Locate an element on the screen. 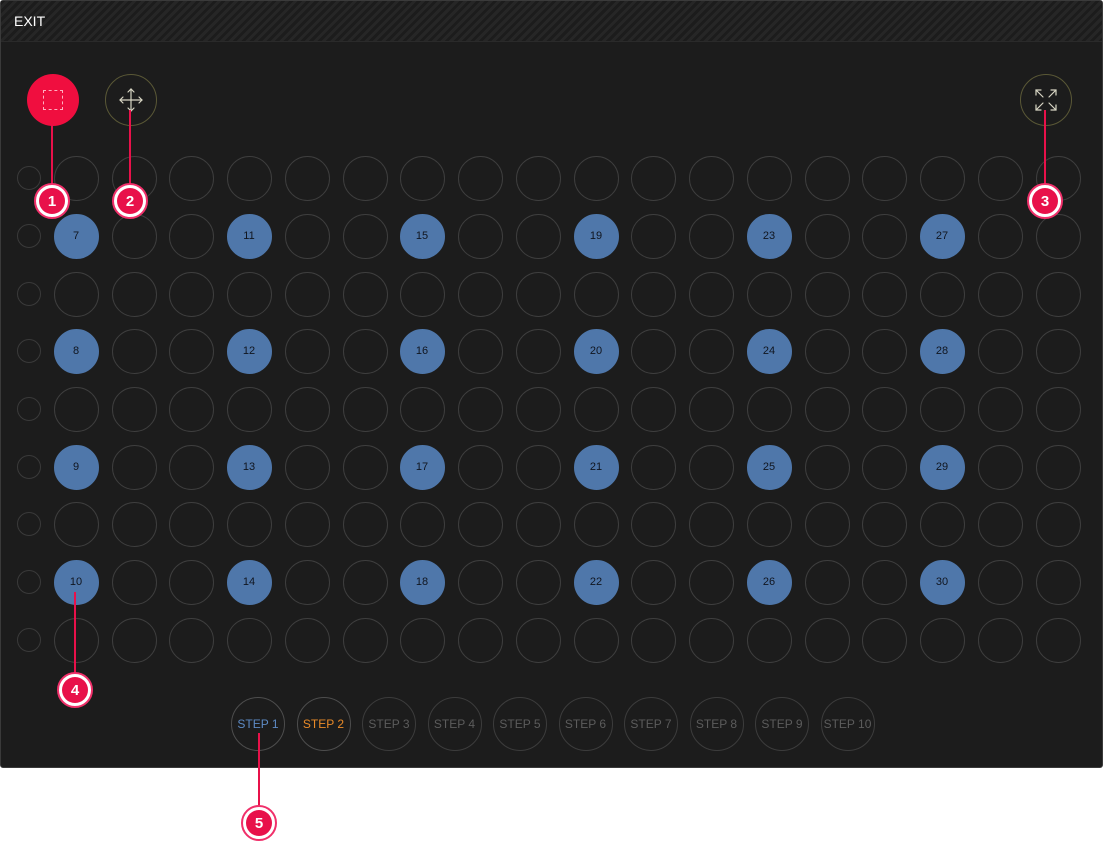 The height and width of the screenshot is (864, 1103). step-button: STEP 10 is located at coordinates (847, 724).